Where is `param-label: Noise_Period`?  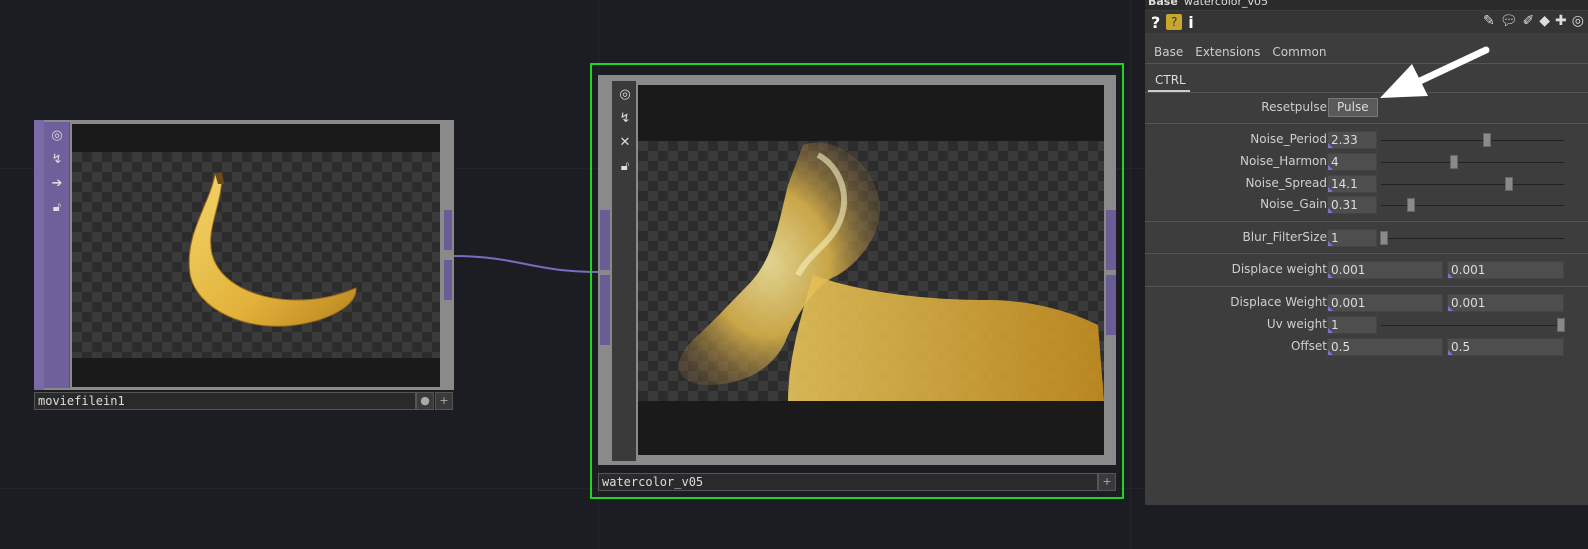
param-label: Noise_Period is located at coordinates (1288, 139).